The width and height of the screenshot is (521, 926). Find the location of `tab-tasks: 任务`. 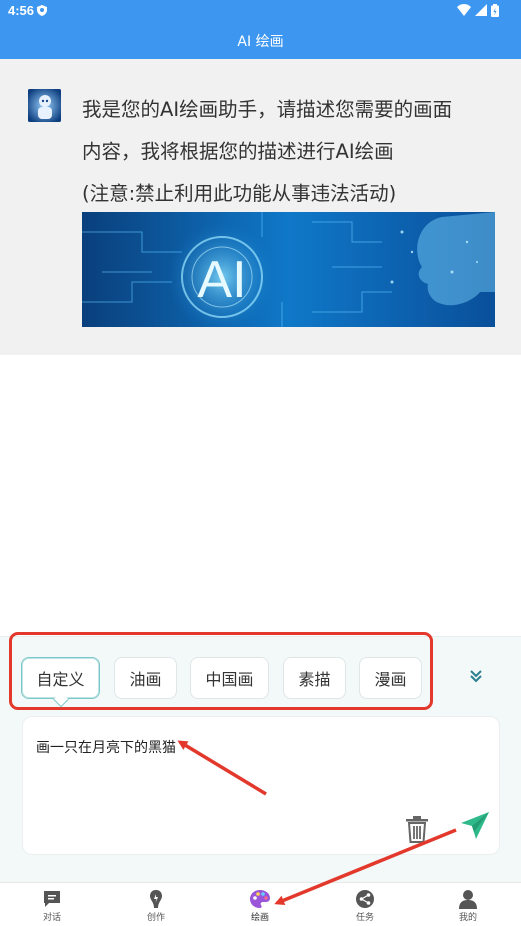

tab-tasks: 任务 is located at coordinates (365, 906).